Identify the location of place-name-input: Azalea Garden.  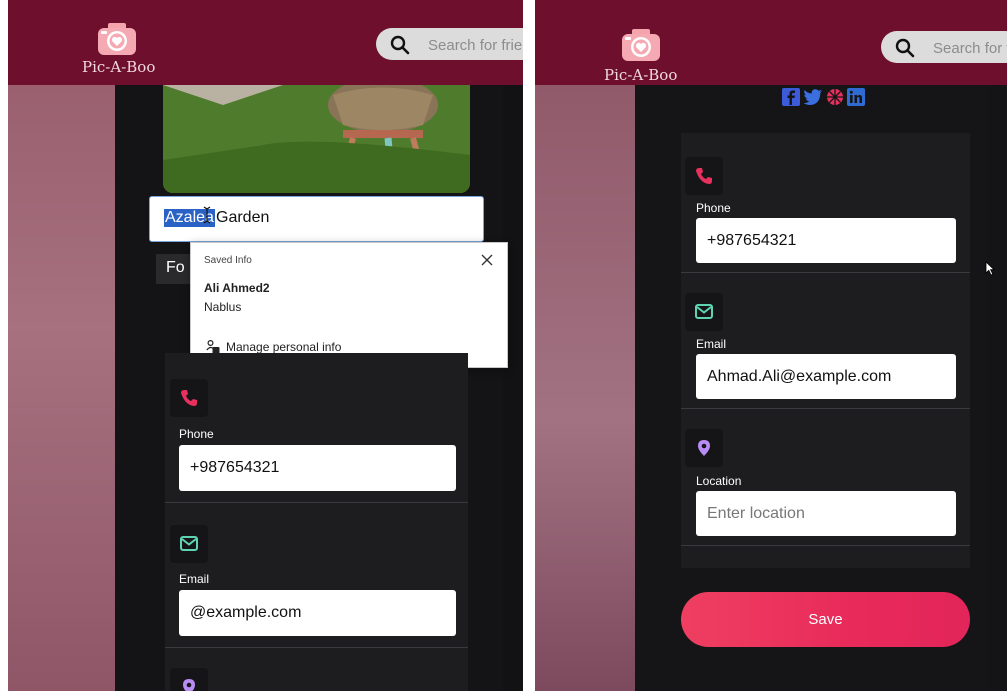
(316, 219).